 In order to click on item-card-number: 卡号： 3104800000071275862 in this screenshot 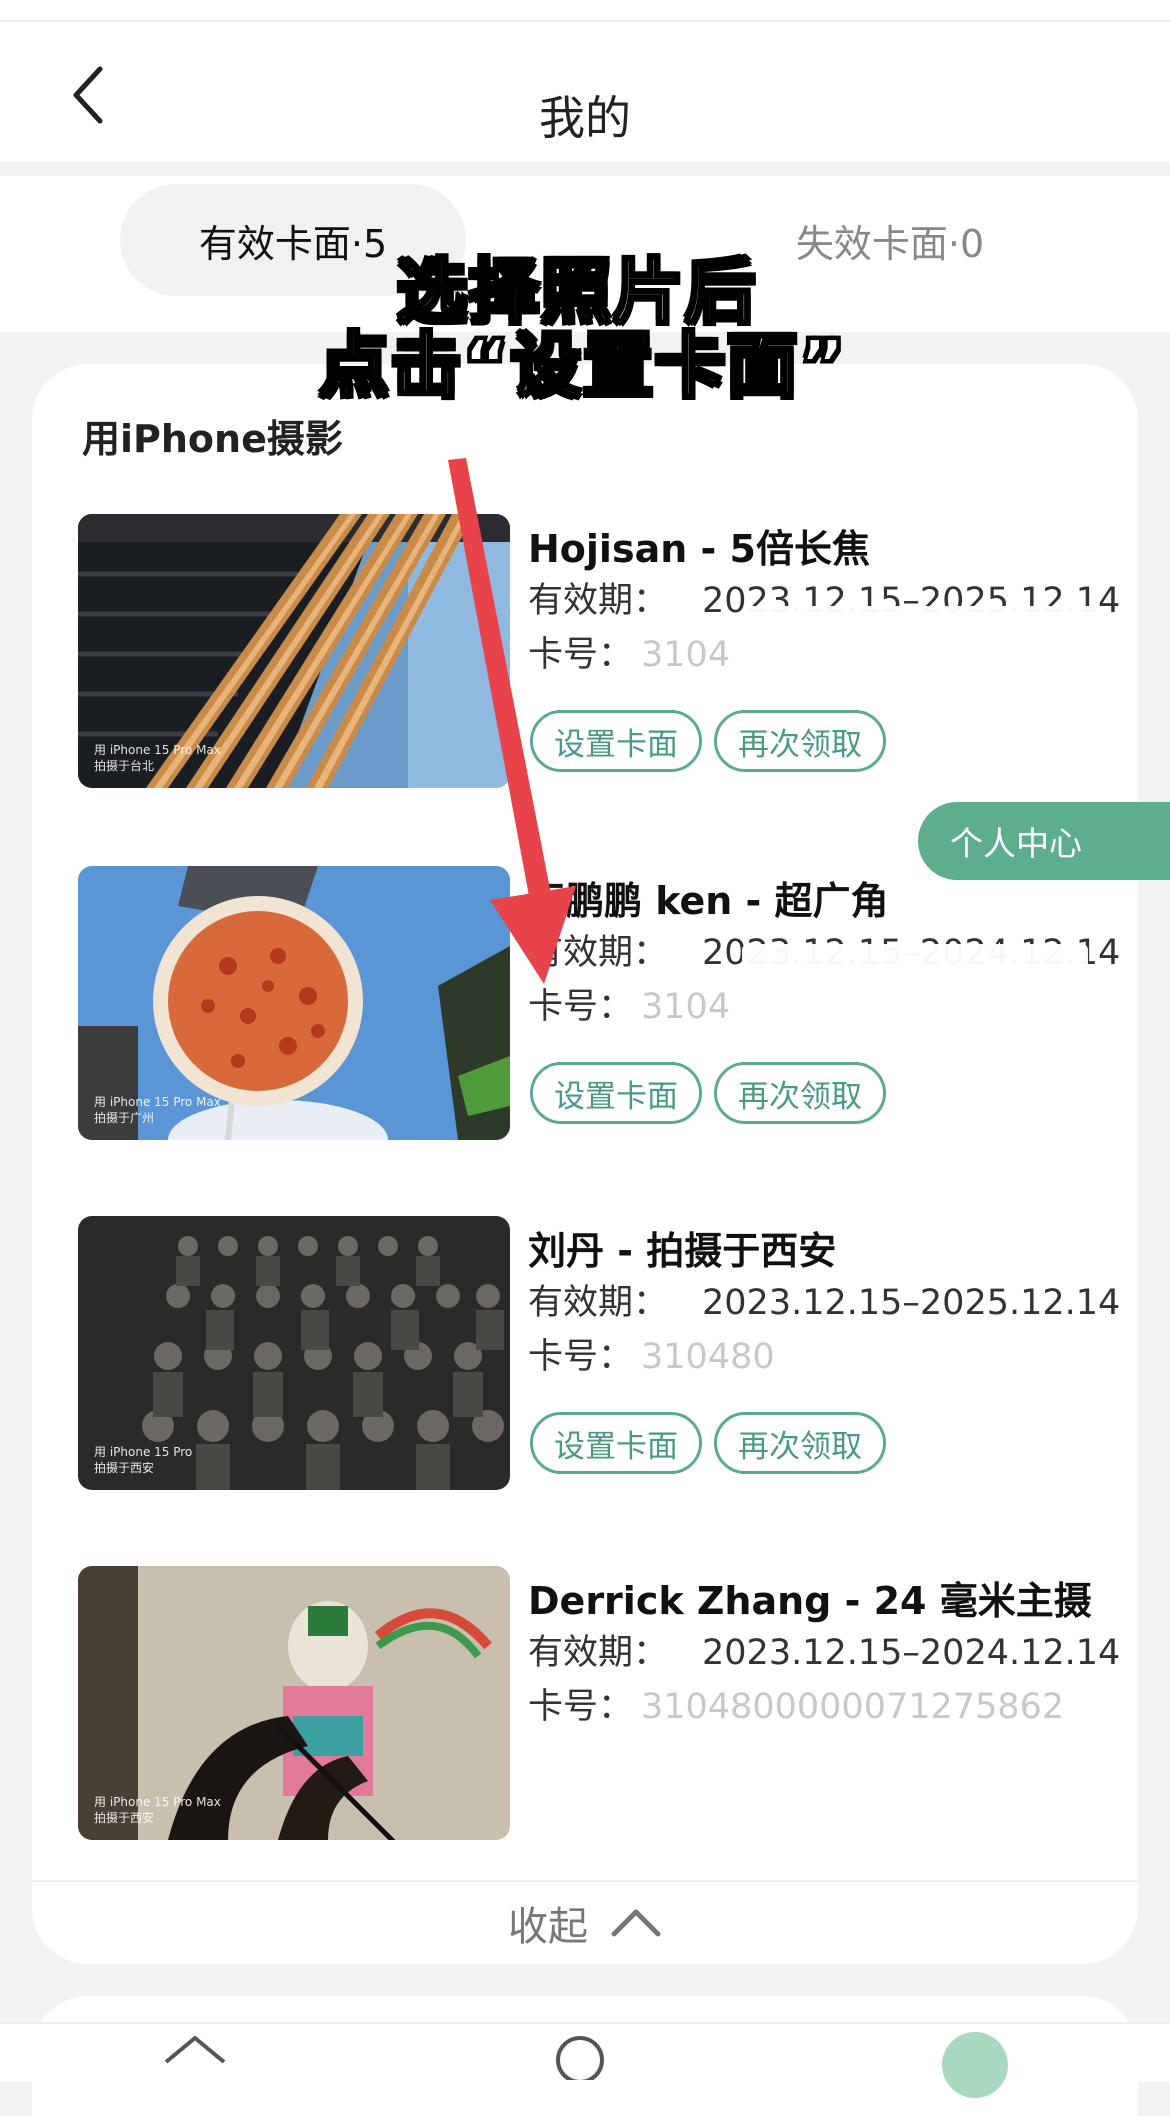, I will do `click(796, 1703)`.